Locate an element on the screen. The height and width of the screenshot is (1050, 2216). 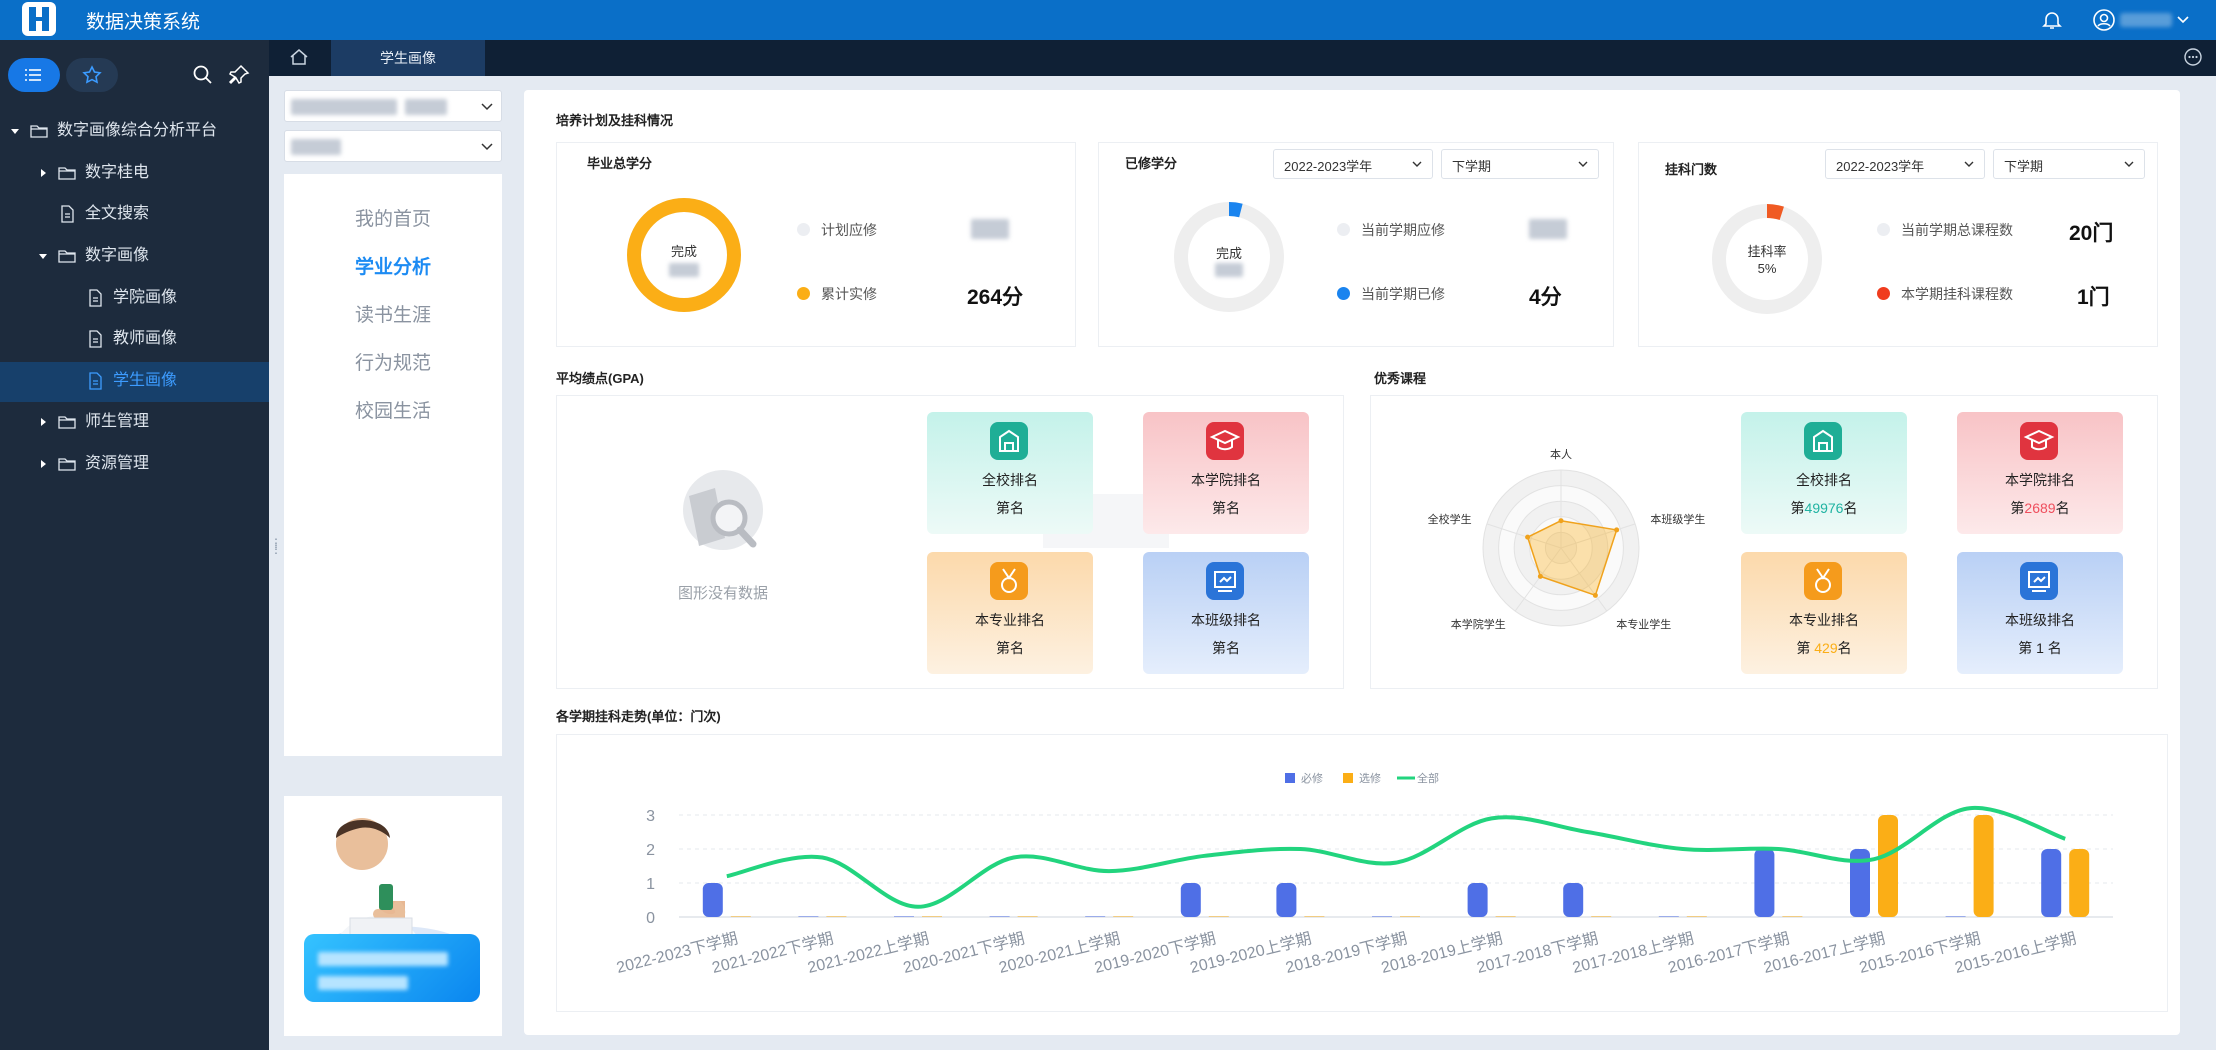
tree-item-platform: 数字画像综合分析平台 is located at coordinates (134, 131).